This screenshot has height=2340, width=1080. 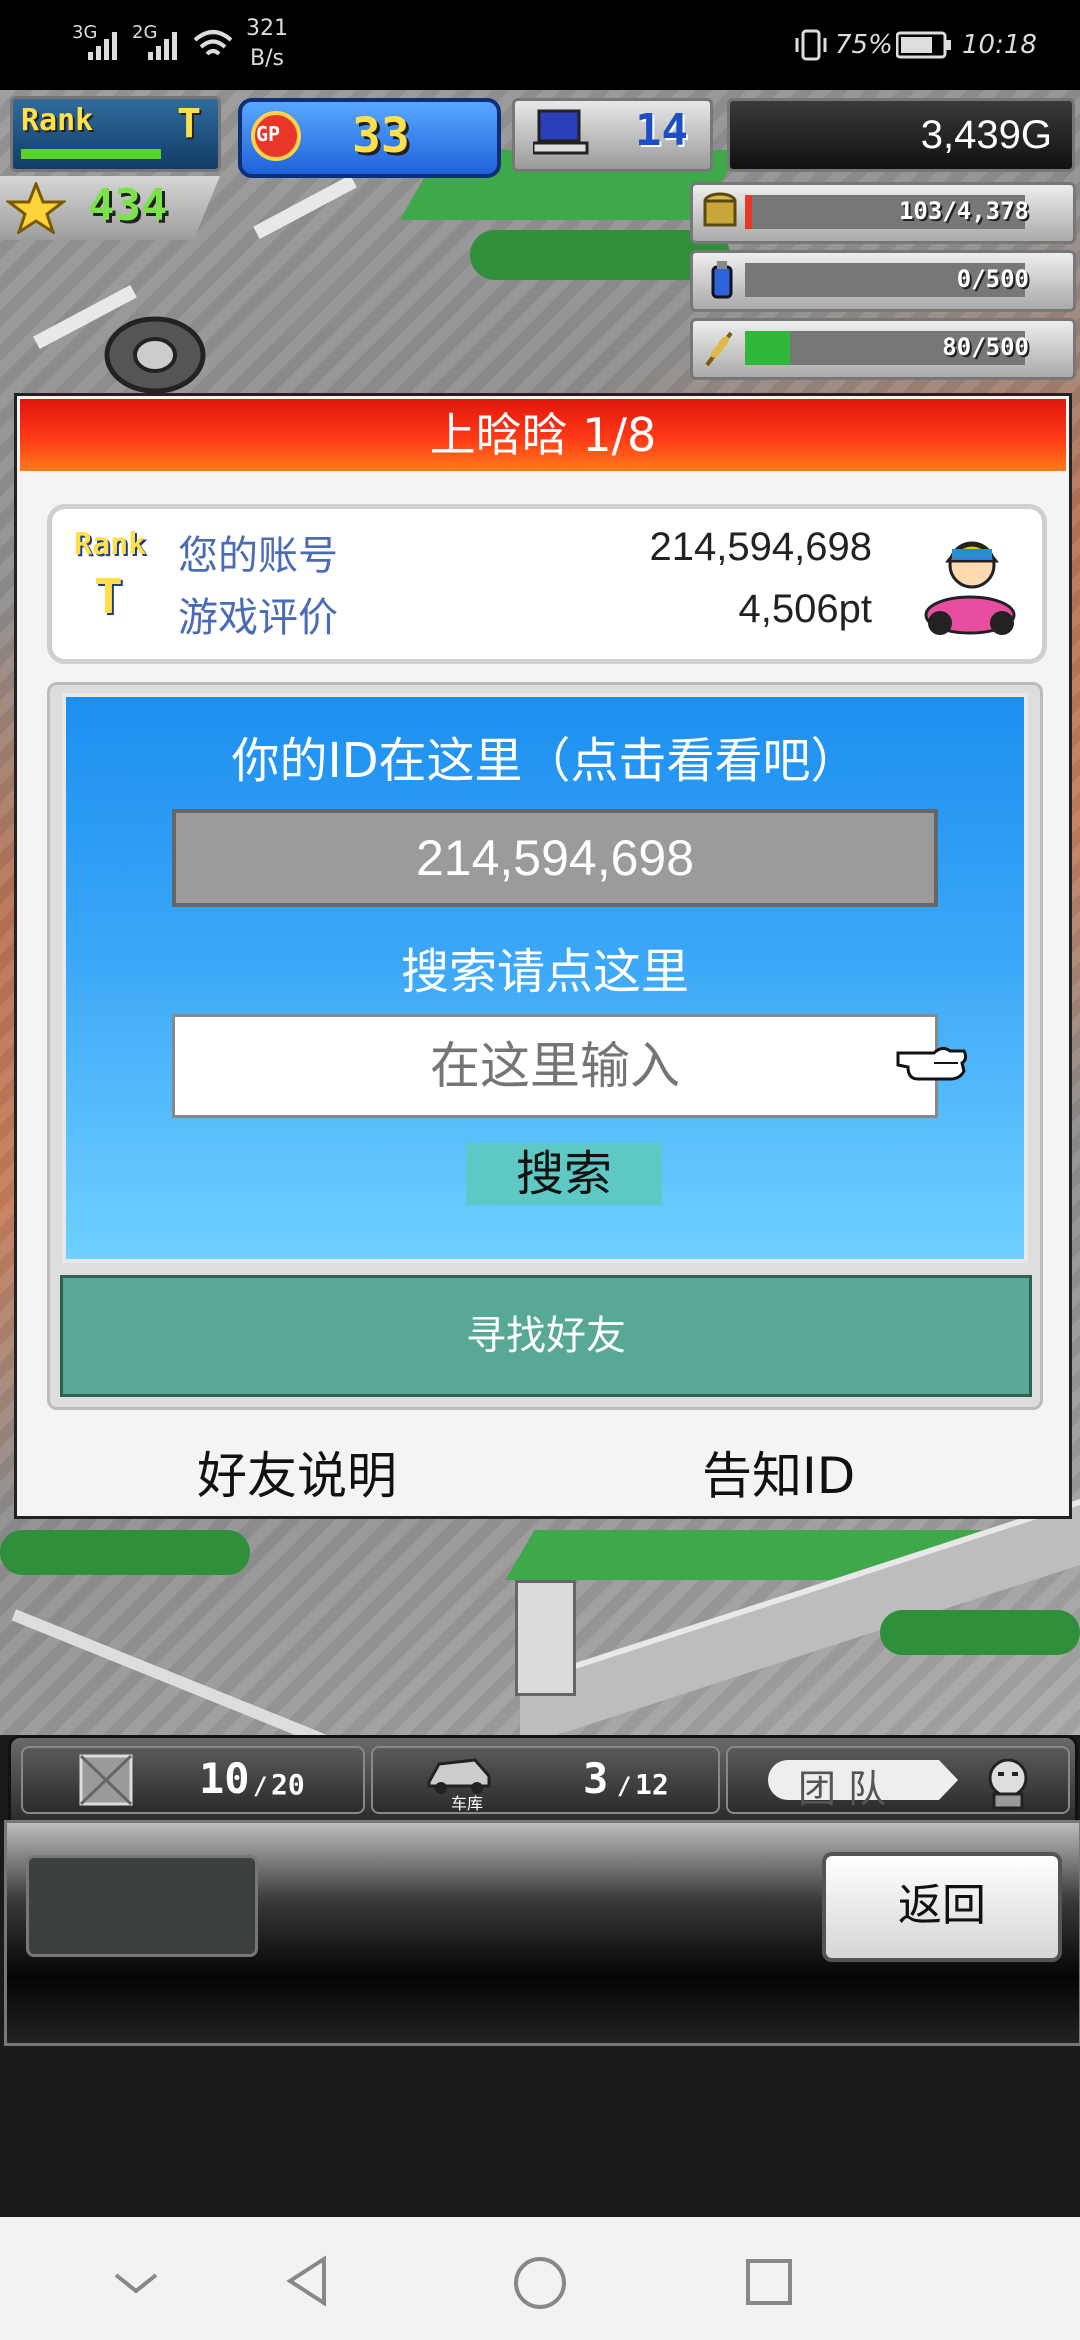 I want to click on system-navigation-bar, so click(x=540, y=2278).